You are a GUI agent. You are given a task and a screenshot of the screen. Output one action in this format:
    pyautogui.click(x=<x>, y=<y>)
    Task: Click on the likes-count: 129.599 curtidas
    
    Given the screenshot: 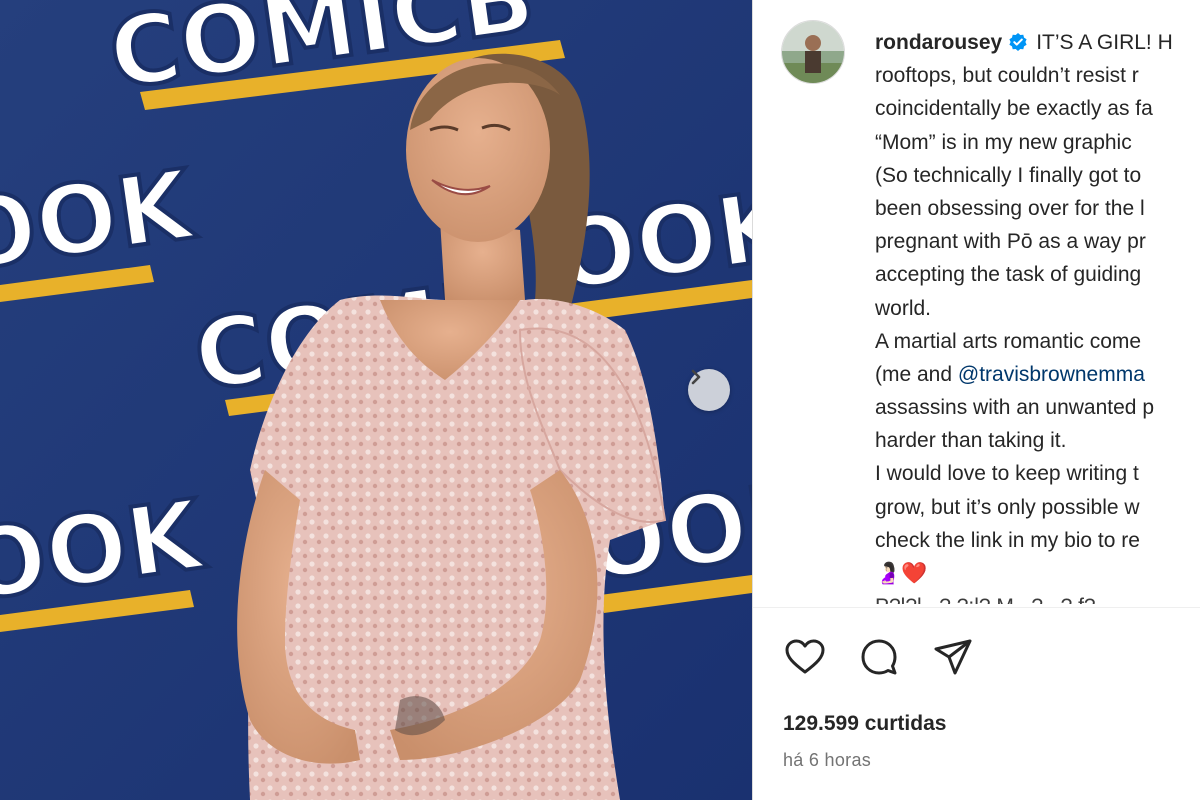 What is the action you would take?
    pyautogui.click(x=864, y=724)
    